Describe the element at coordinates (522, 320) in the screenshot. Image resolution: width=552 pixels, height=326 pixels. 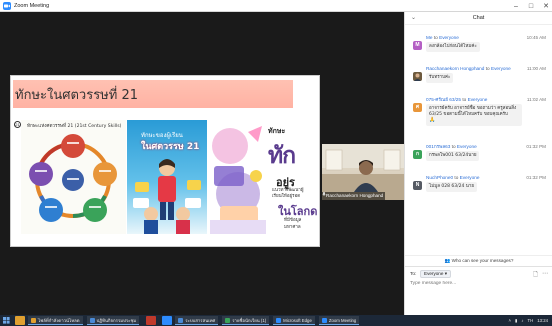
I see `volume-icon: ♪` at that location.